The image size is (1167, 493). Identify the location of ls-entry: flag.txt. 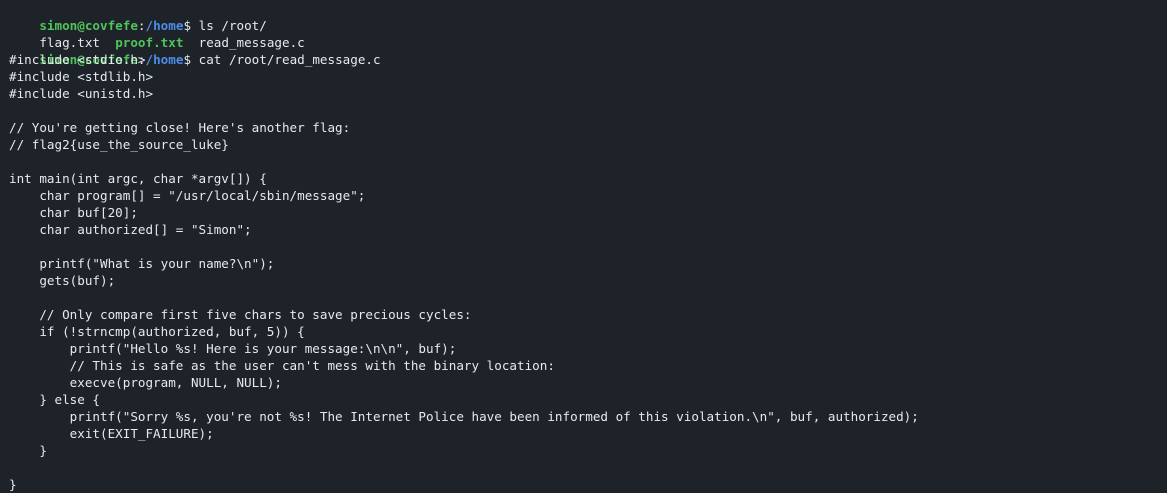
(70, 42).